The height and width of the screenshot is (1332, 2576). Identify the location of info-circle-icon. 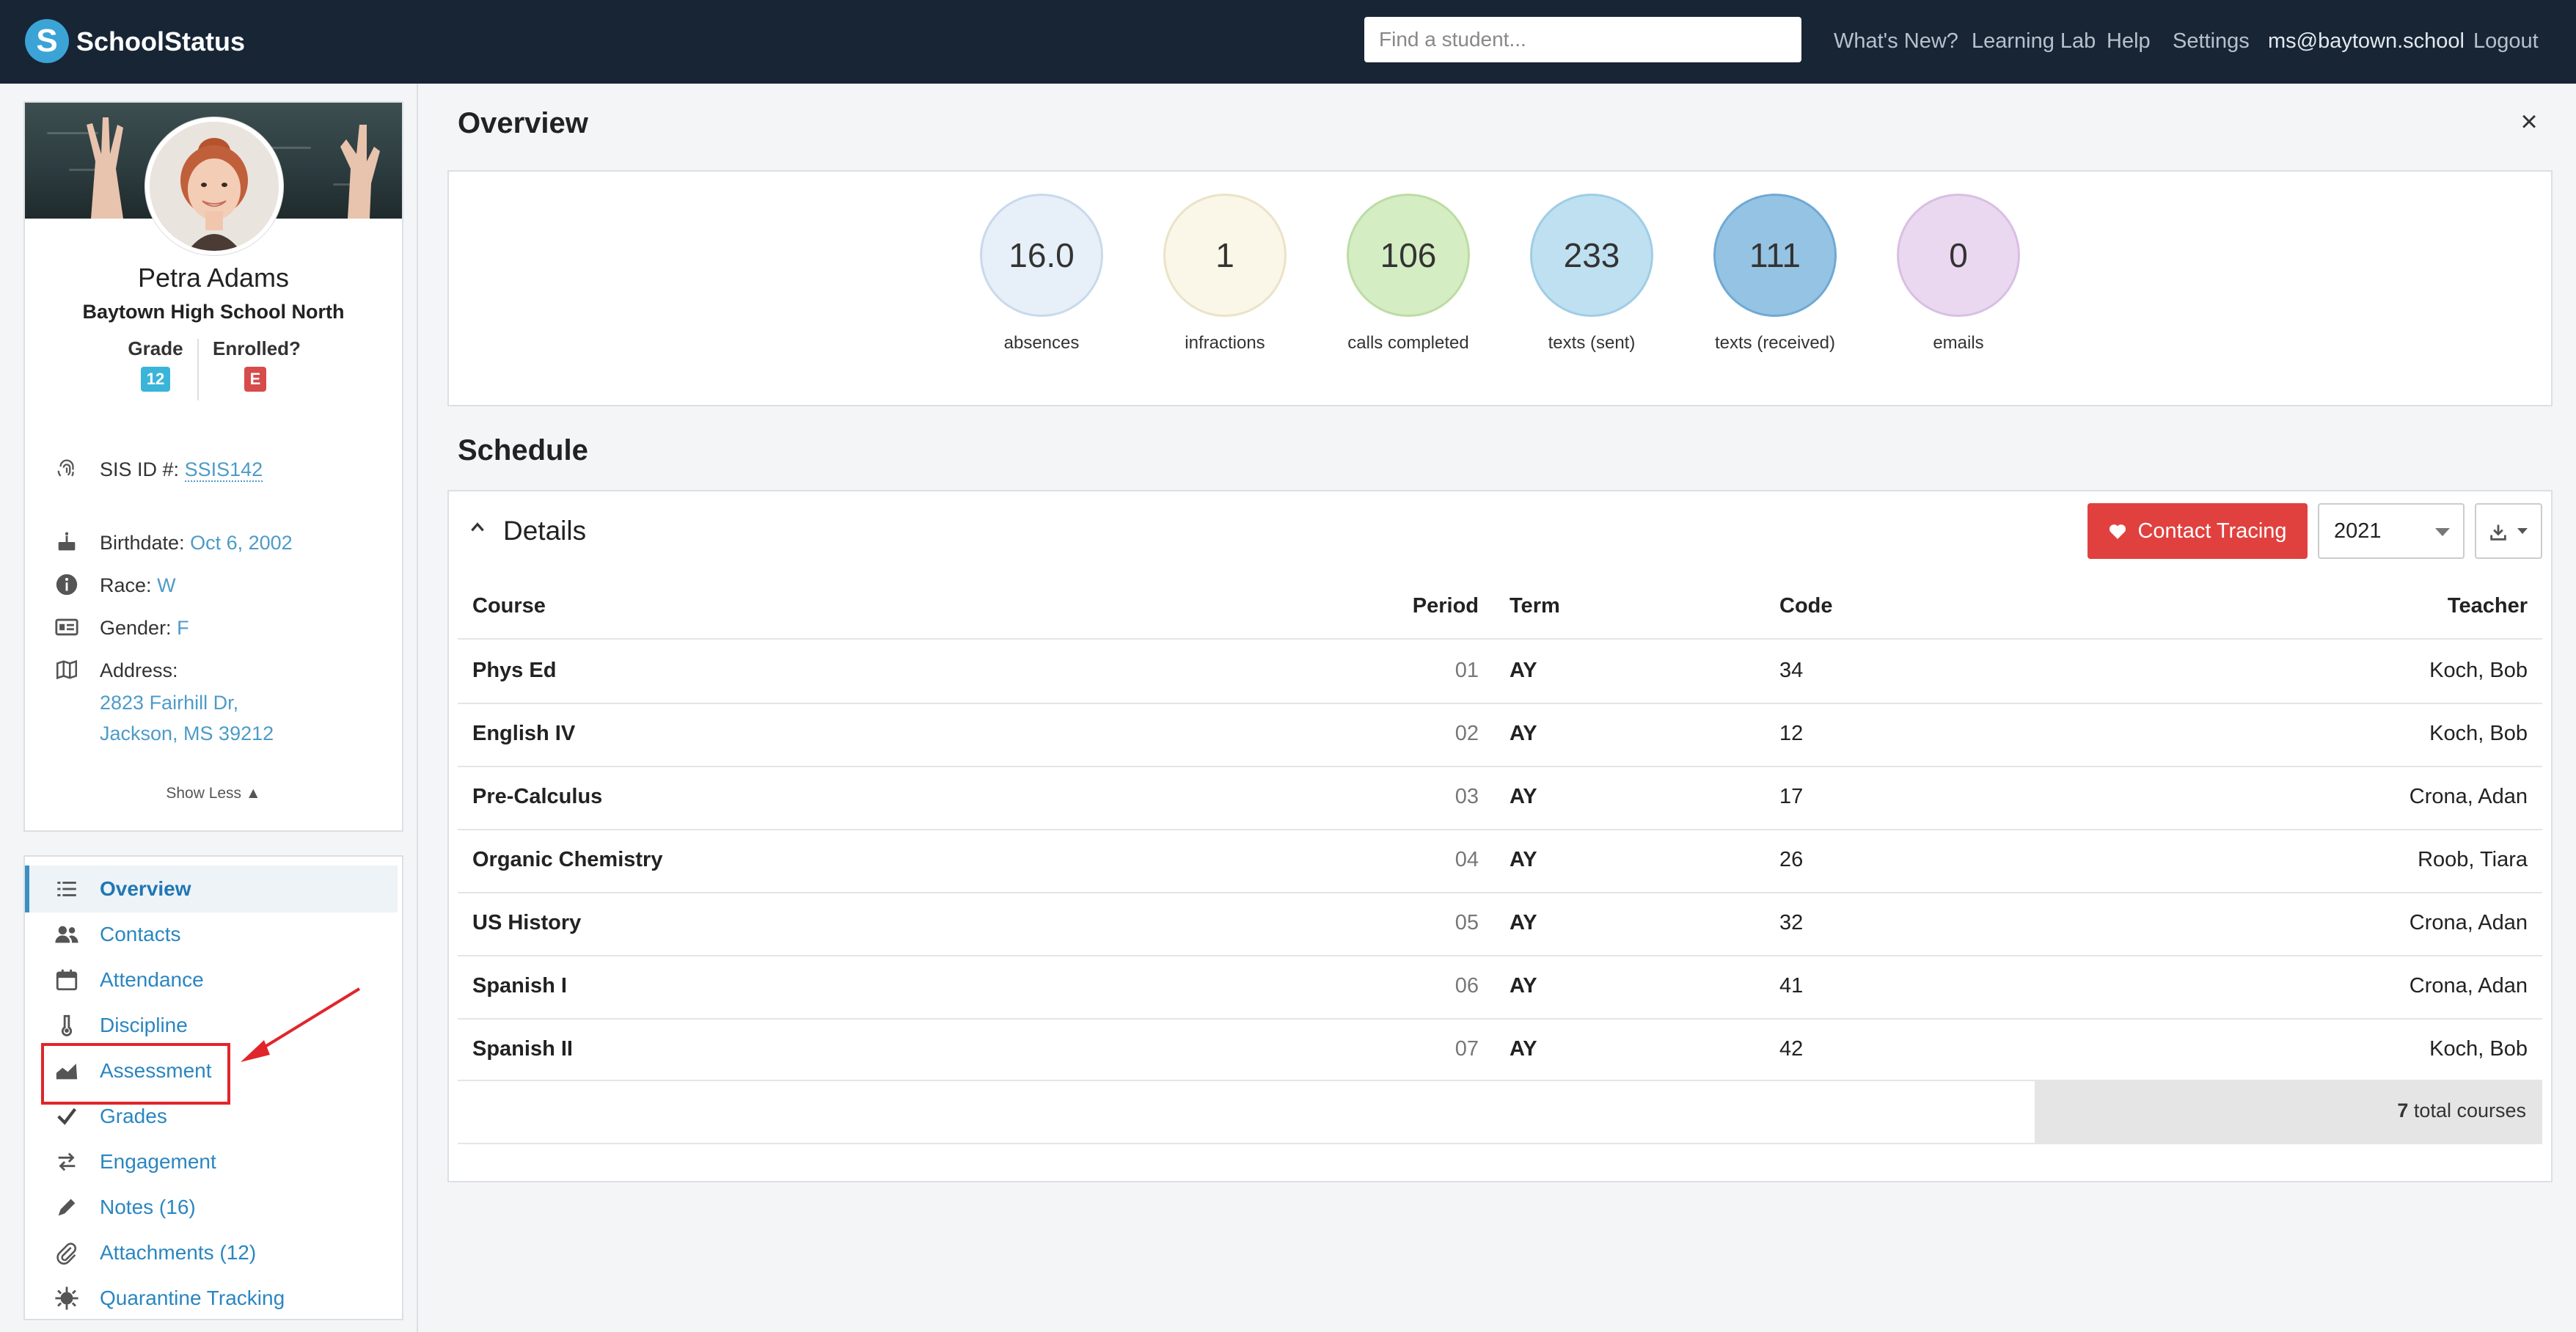
(67, 585).